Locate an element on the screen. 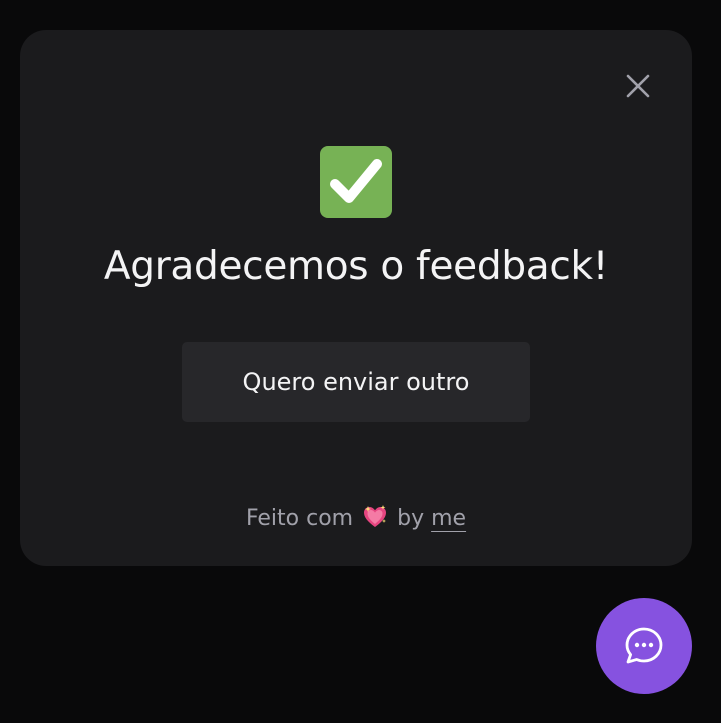 This screenshot has height=723, width=721. author-link: me is located at coordinates (448, 518).